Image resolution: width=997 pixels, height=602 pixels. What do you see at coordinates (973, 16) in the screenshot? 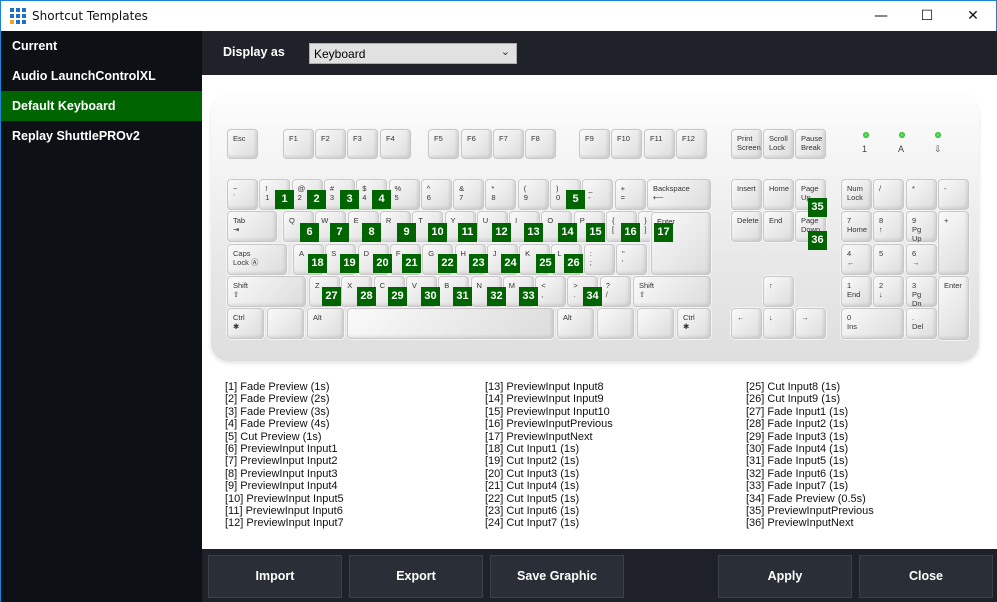
I see `close-window-button: ✕` at bounding box center [973, 16].